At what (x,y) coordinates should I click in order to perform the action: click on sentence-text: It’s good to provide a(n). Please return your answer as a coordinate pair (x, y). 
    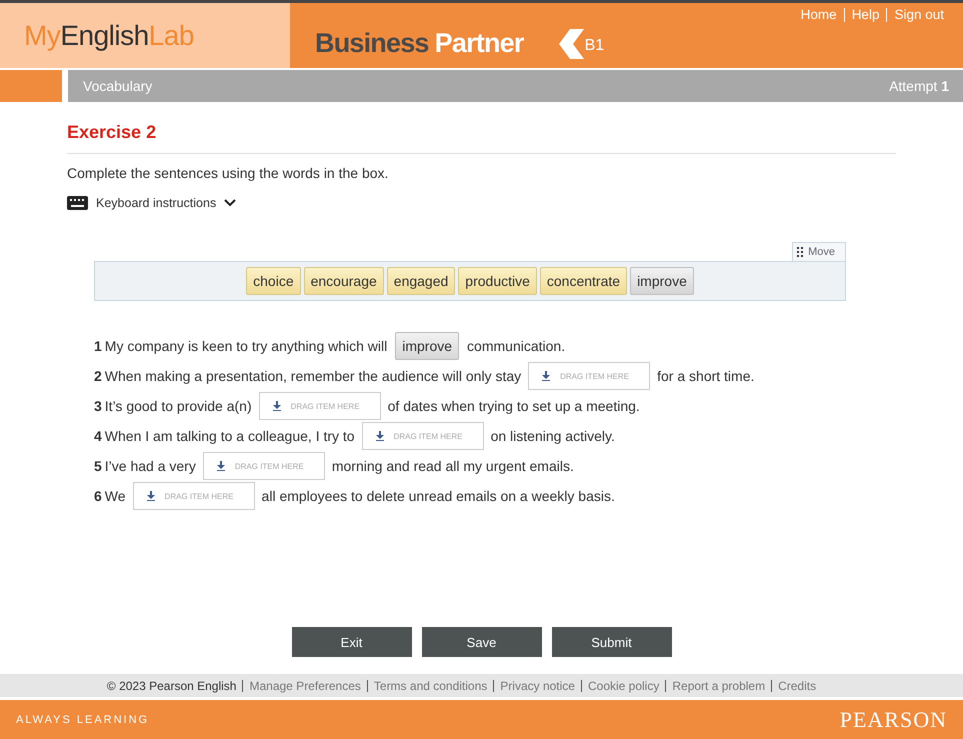
    Looking at the image, I should click on (178, 406).